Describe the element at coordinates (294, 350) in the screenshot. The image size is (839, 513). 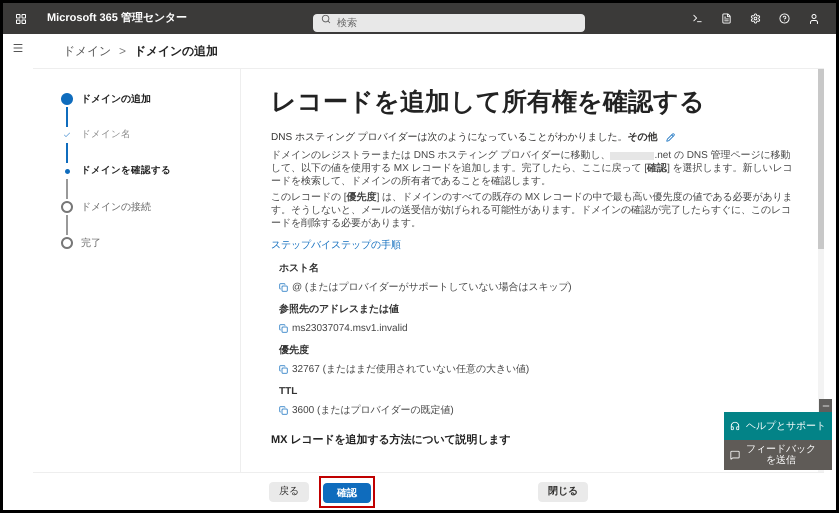
I see `record-label: 優先度` at that location.